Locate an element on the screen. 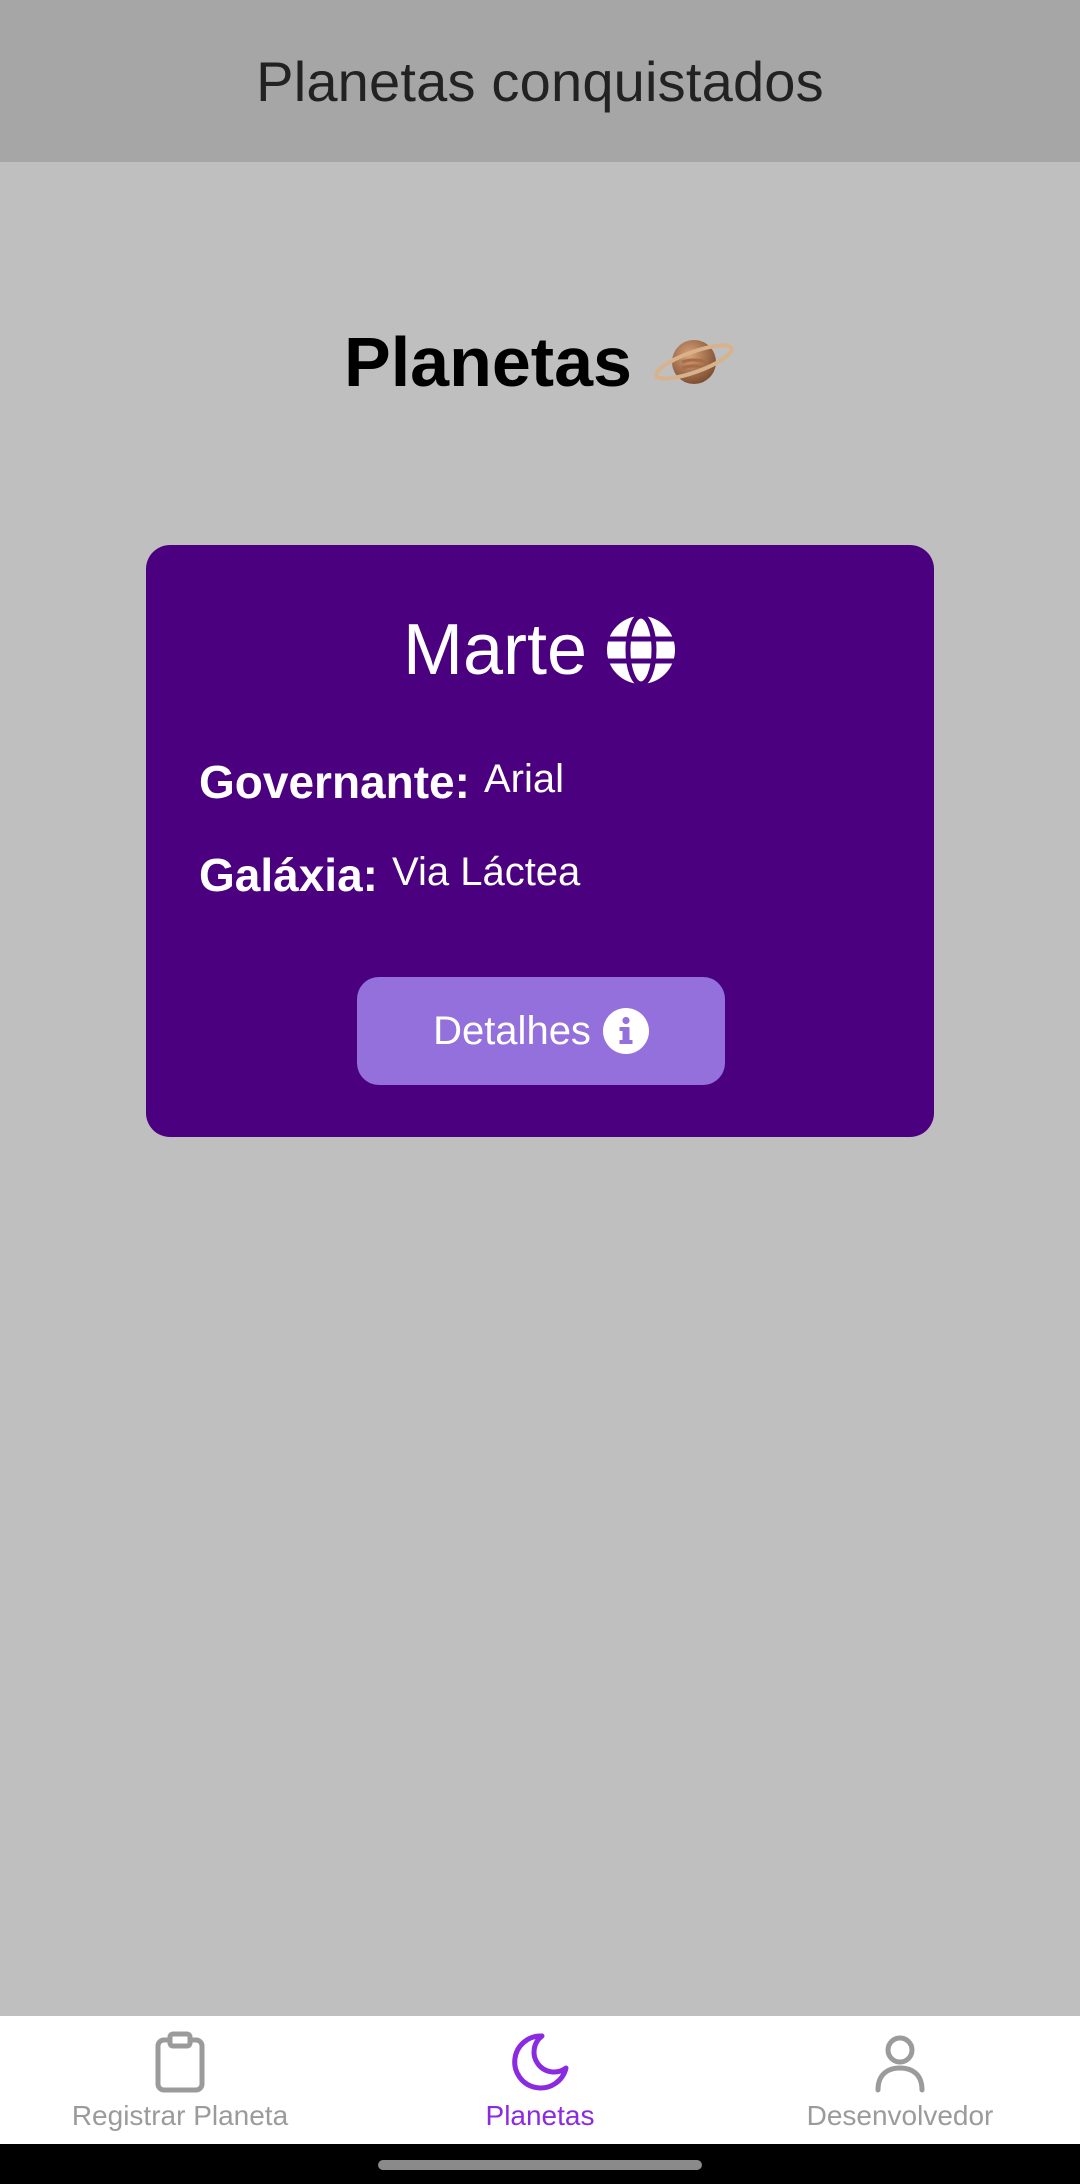  user-icon is located at coordinates (900, 2064).